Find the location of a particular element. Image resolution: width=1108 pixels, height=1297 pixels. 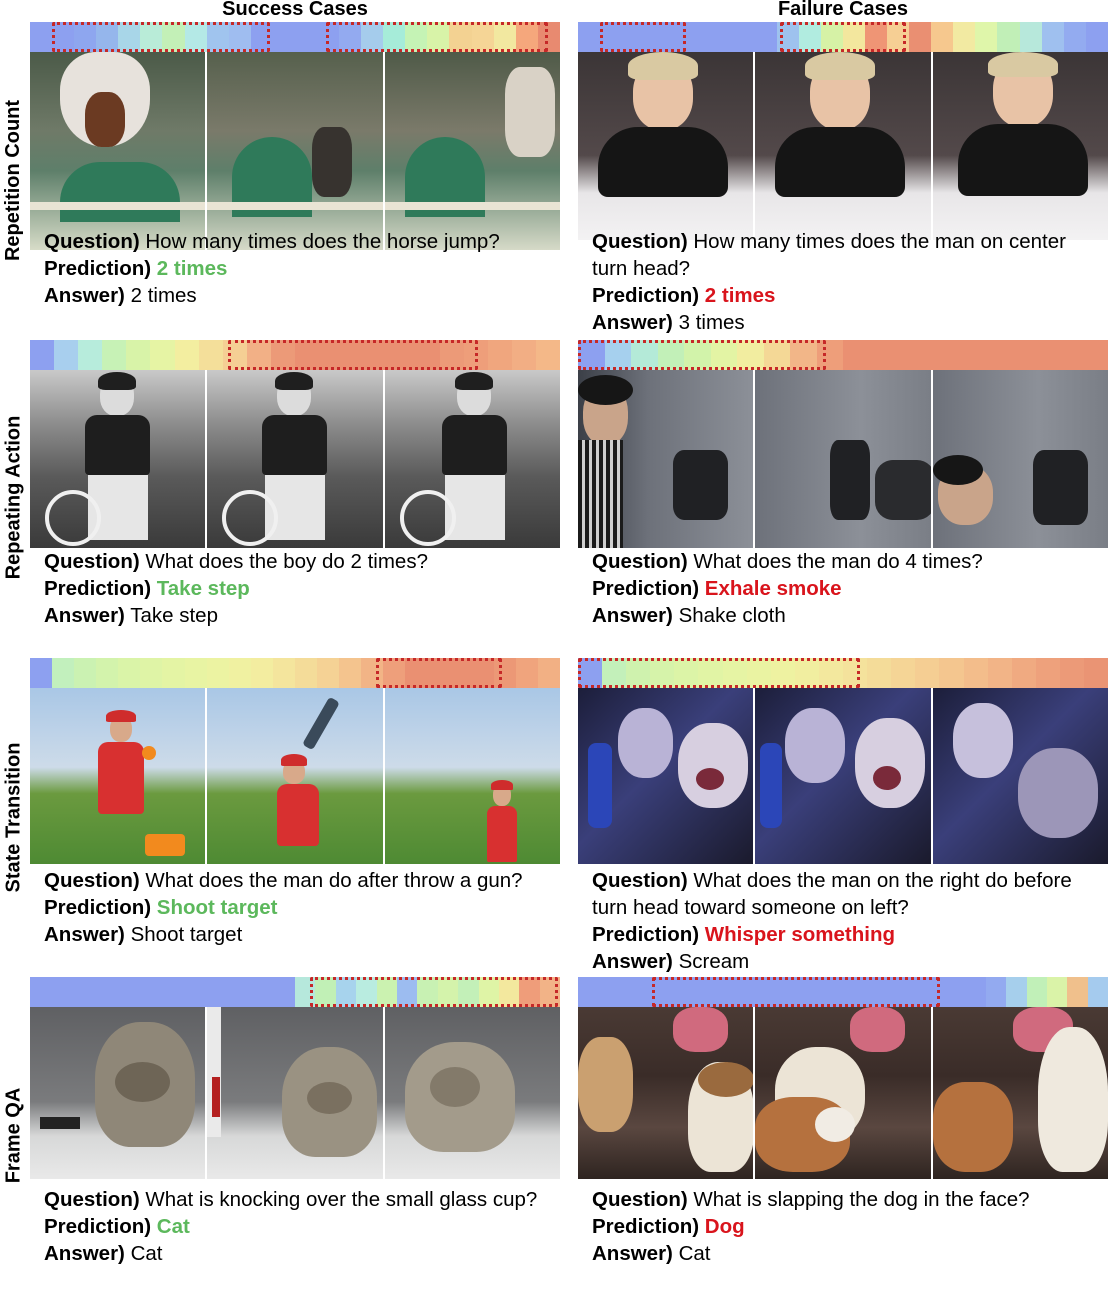

question-text: What does the man do 4 times? is located at coordinates (838, 561).